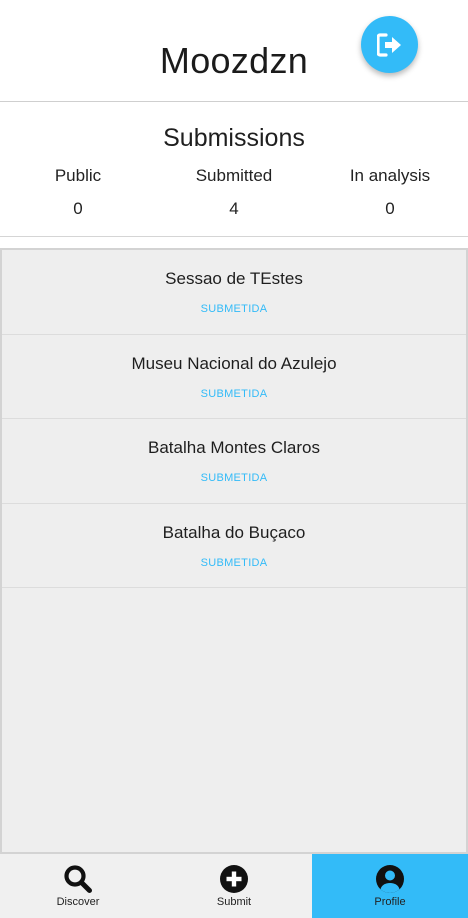 The height and width of the screenshot is (918, 468). Describe the element at coordinates (78, 192) in the screenshot. I see `stat-public: Public 0` at that location.